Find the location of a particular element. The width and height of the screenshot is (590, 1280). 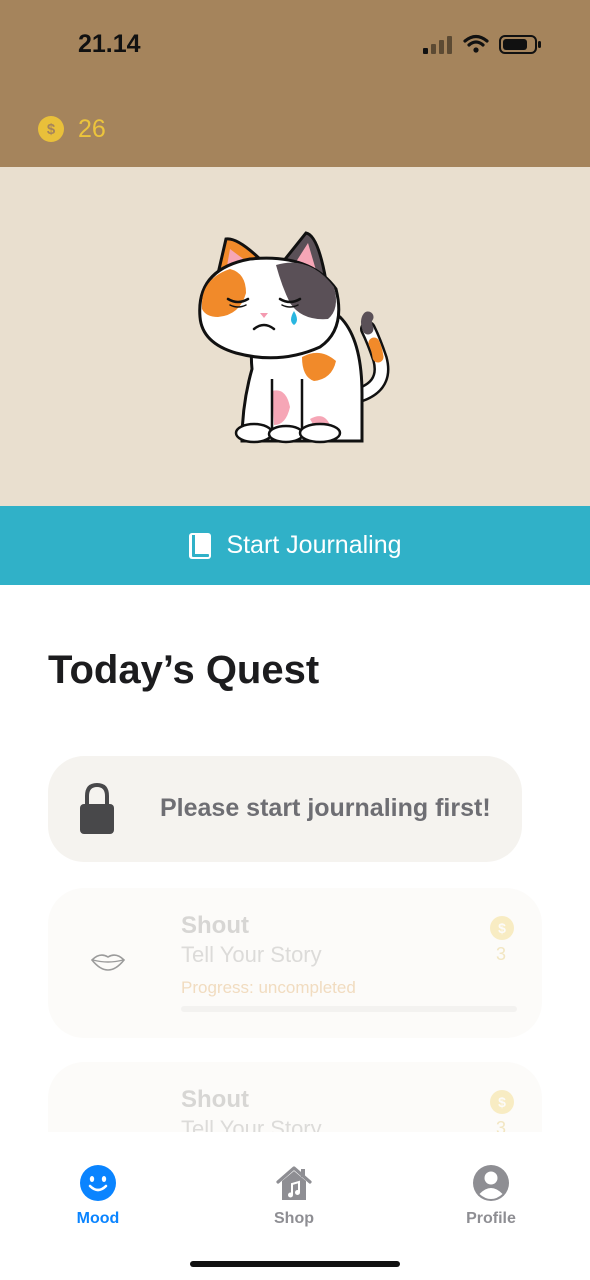

tab-shop-label: Shop is located at coordinates (294, 1218).